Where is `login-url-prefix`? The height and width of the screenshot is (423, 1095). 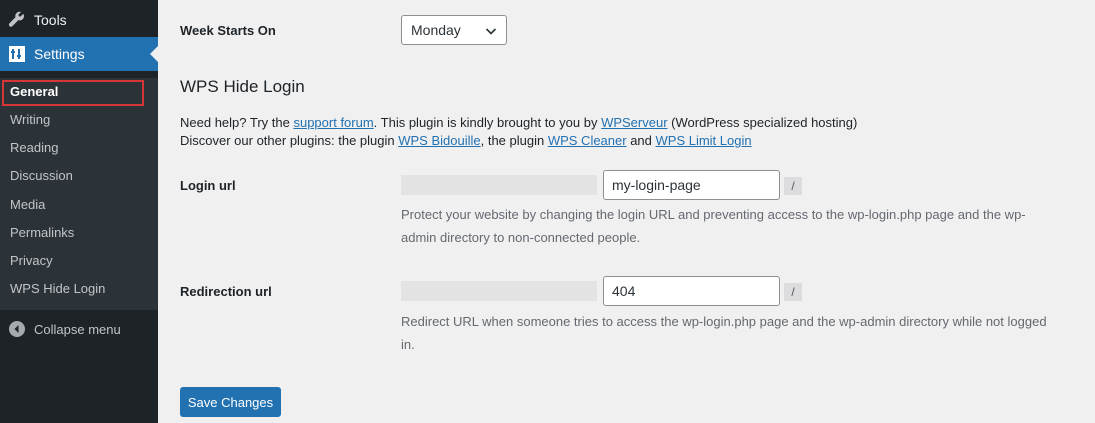 login-url-prefix is located at coordinates (499, 185).